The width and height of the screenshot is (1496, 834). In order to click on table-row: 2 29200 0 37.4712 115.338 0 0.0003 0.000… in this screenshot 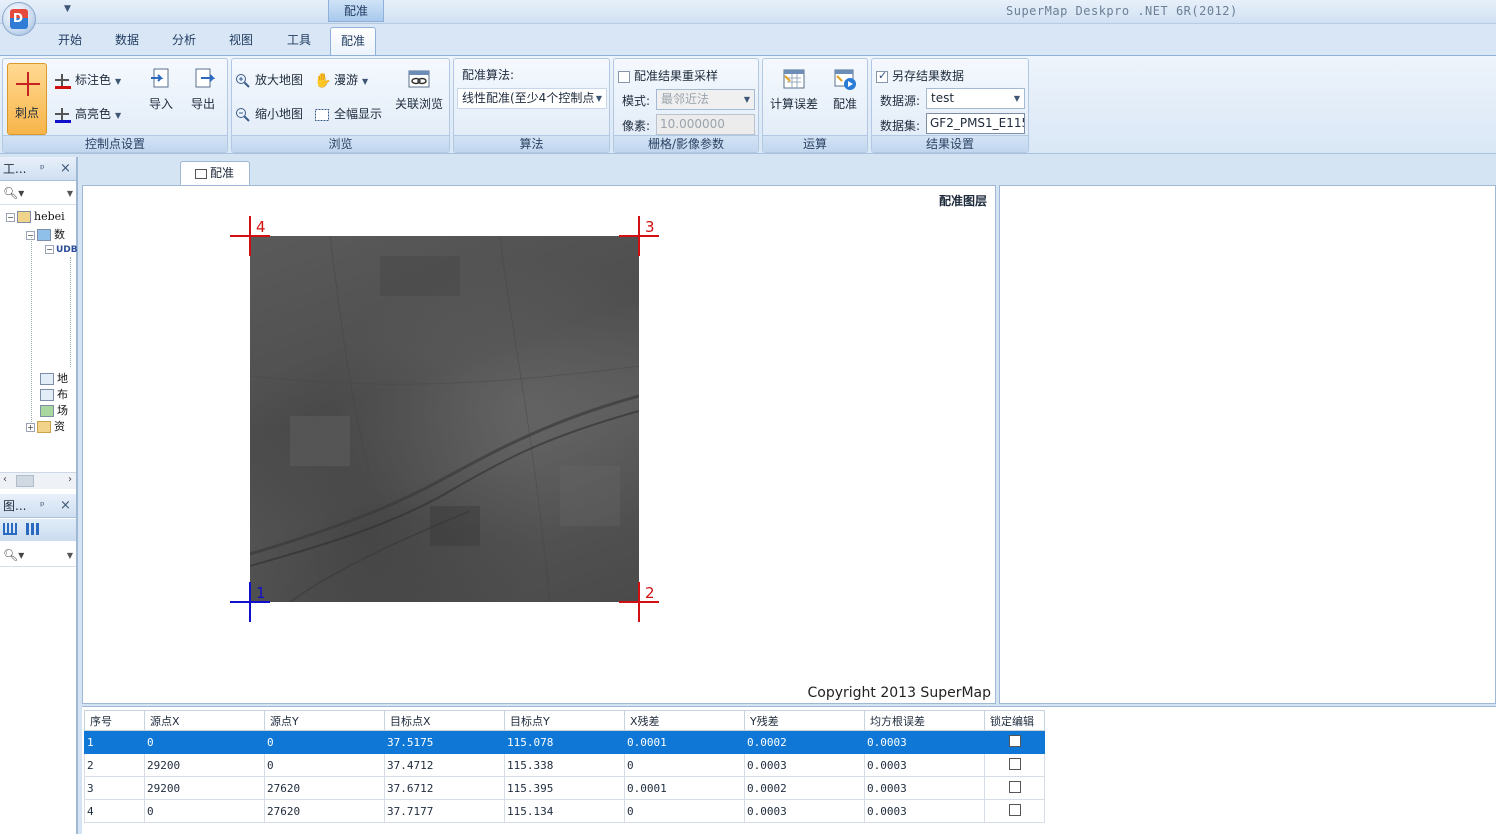, I will do `click(564, 765)`.